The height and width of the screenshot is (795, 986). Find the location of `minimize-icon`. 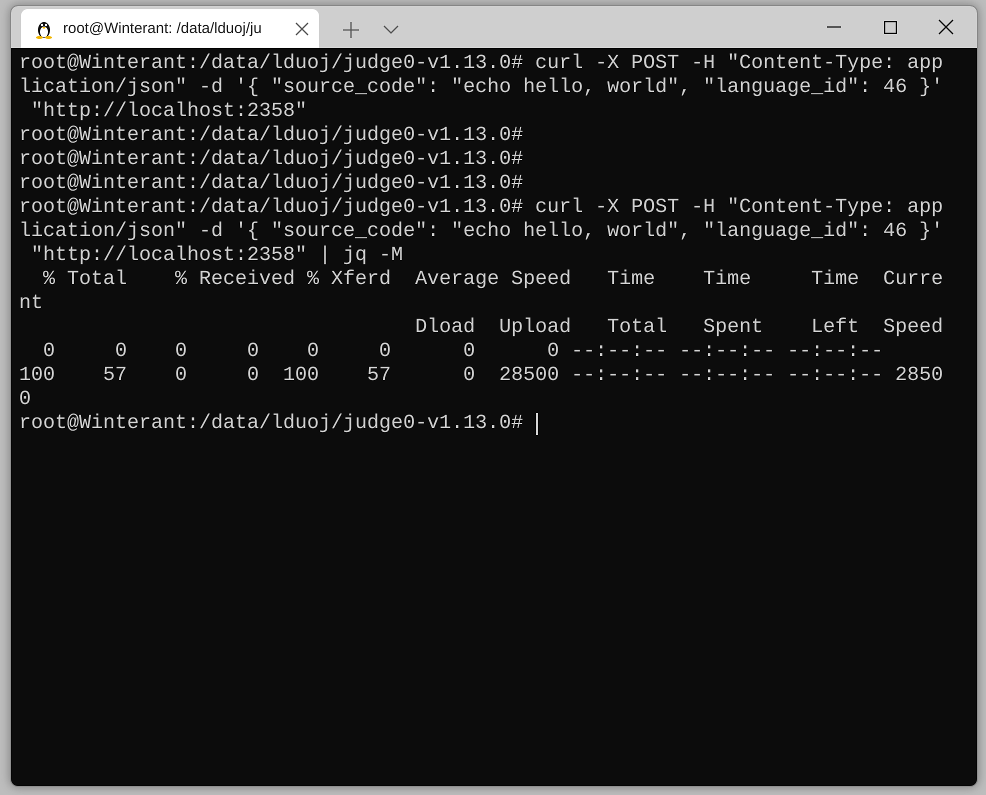

minimize-icon is located at coordinates (834, 27).